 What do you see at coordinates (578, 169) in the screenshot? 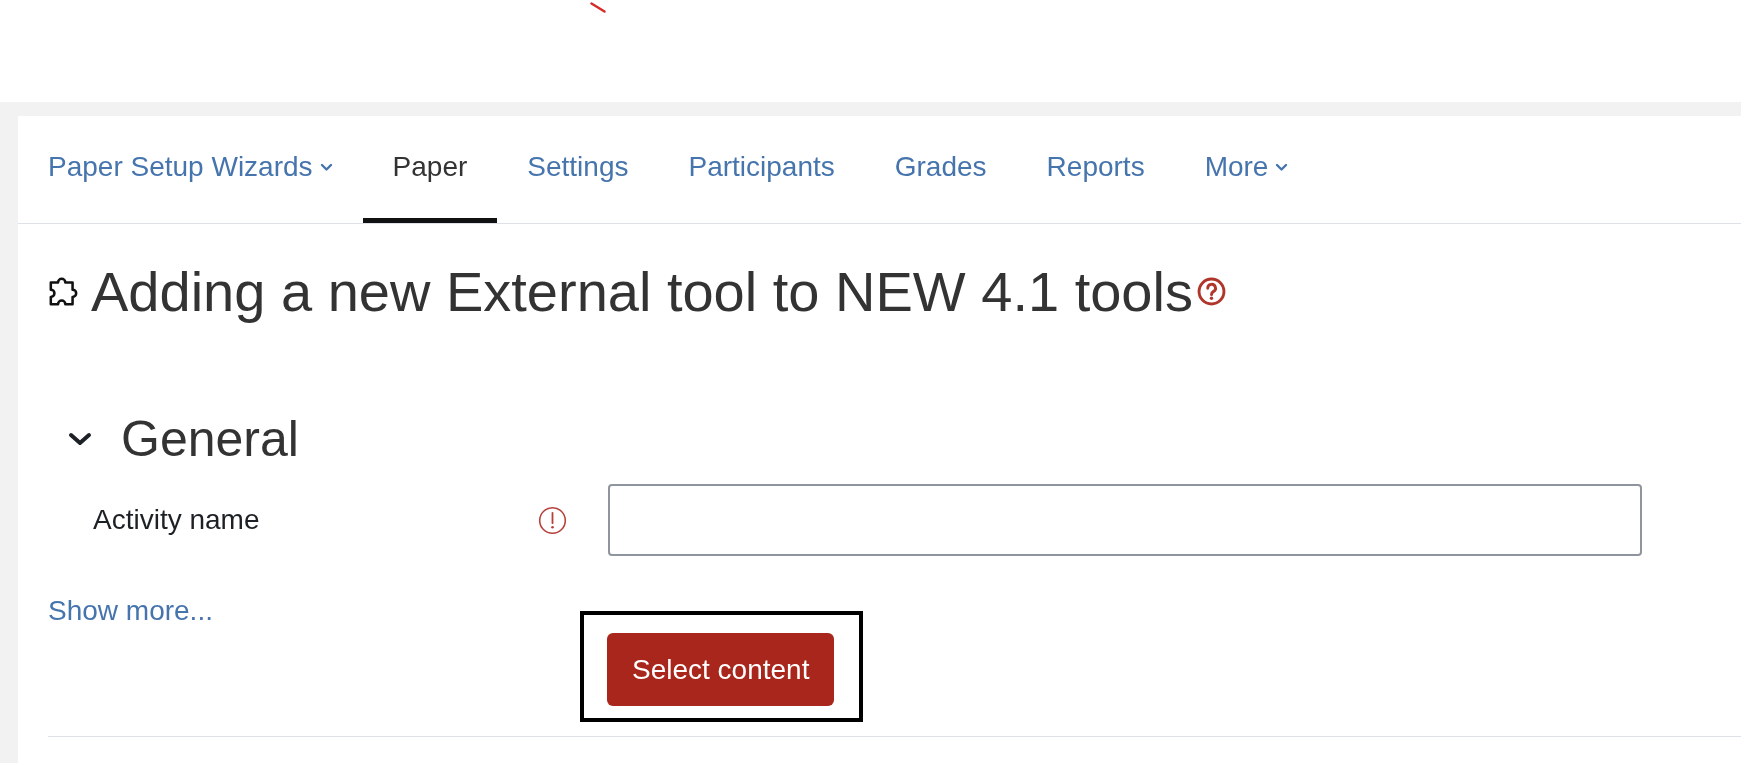
I see `nav-tab: Settings` at bounding box center [578, 169].